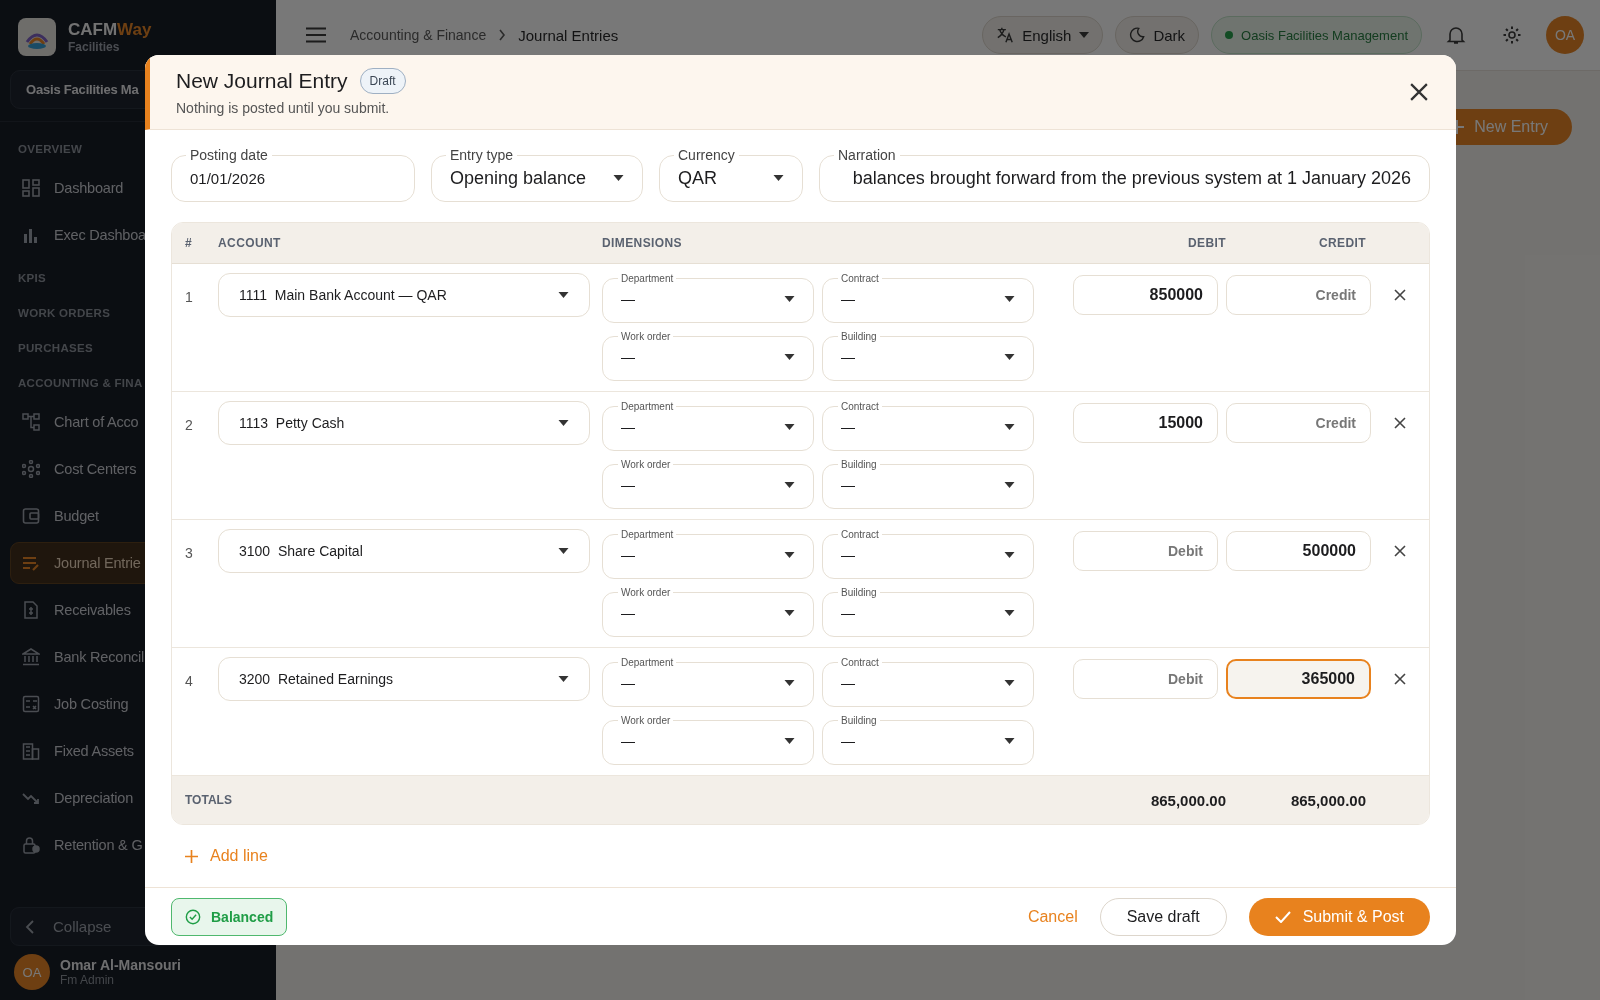 The image size is (1600, 1000). Describe the element at coordinates (229, 916) in the screenshot. I see `balance-status: Balanced` at that location.